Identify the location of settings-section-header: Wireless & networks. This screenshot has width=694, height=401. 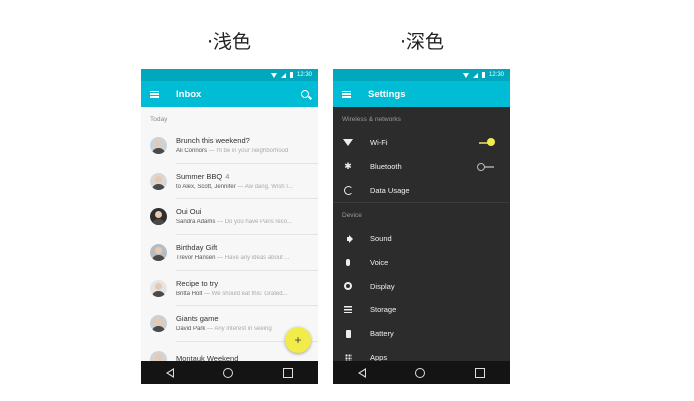
(371, 119).